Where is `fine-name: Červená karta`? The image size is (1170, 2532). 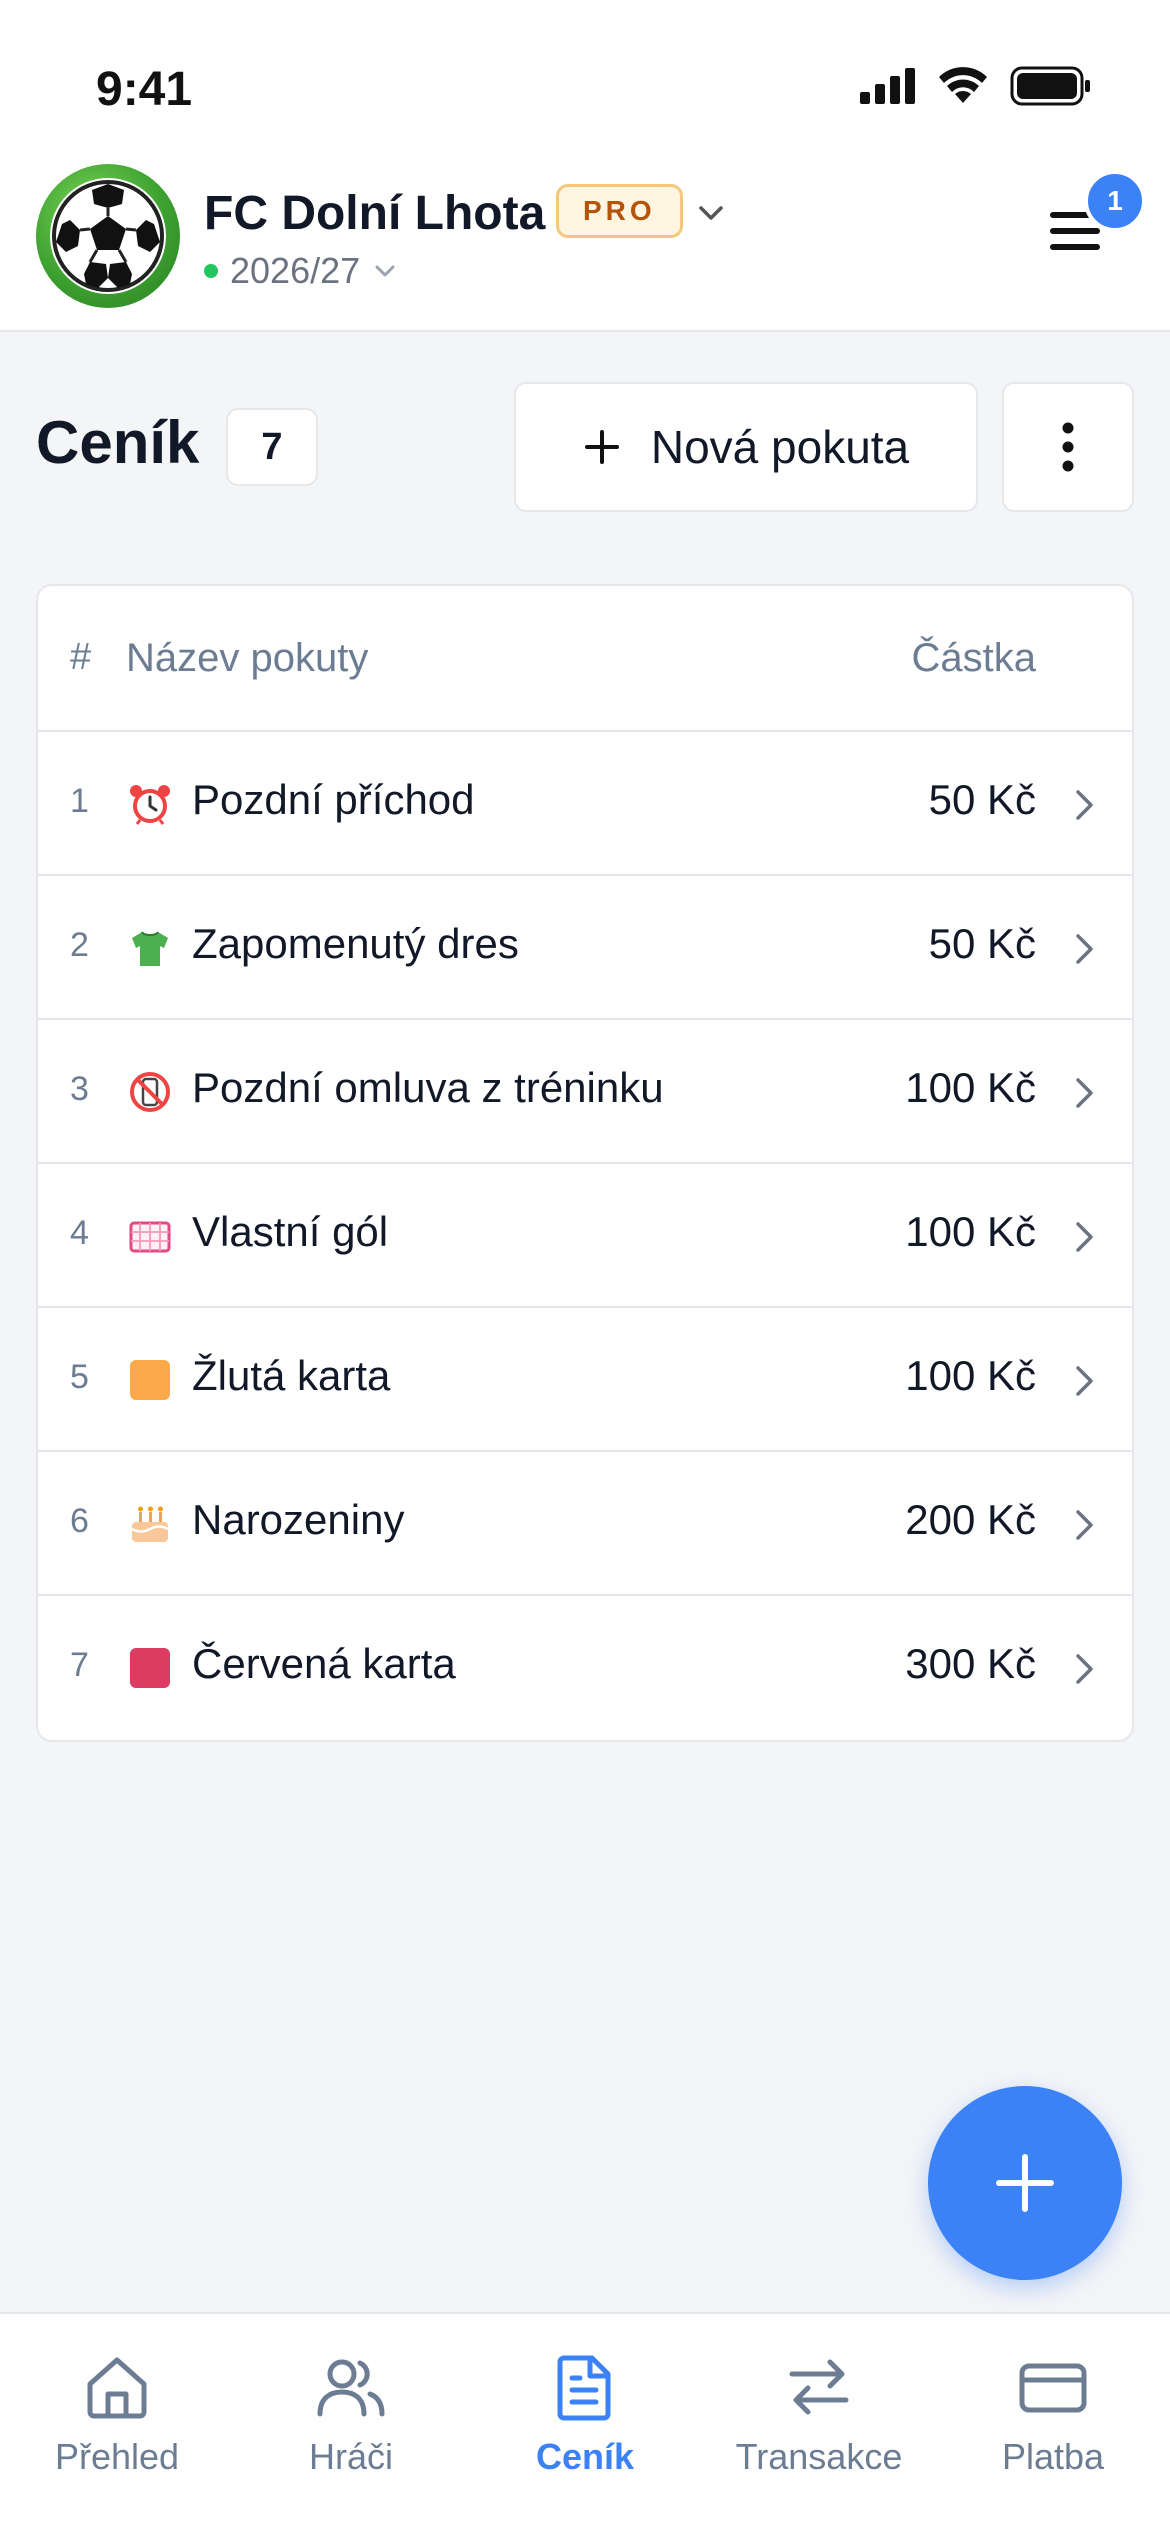
fine-name: Červená karta is located at coordinates (324, 1663).